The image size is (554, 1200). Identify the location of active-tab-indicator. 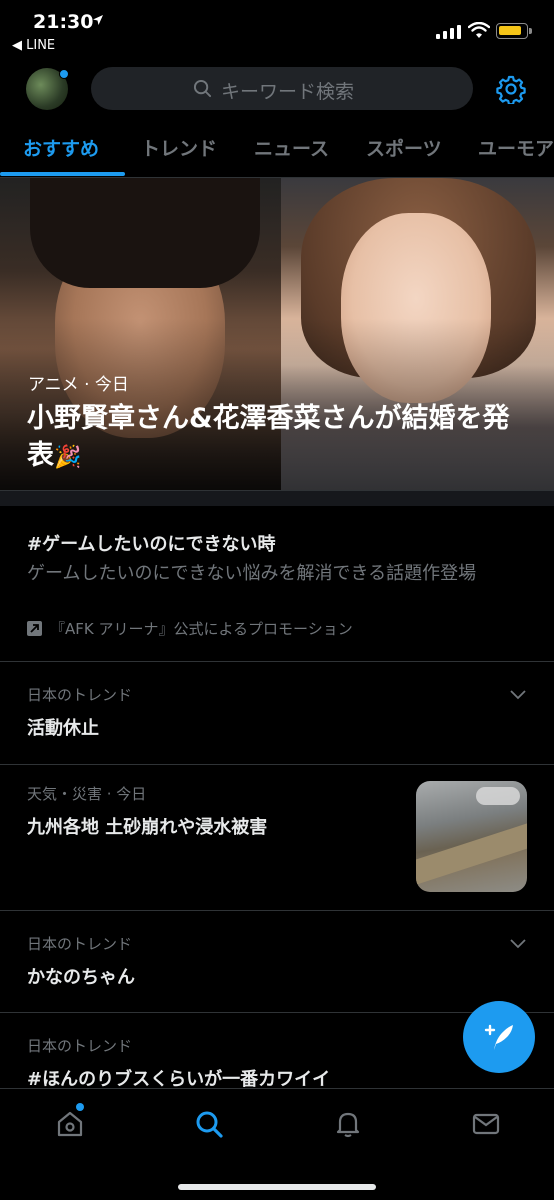
(62, 174).